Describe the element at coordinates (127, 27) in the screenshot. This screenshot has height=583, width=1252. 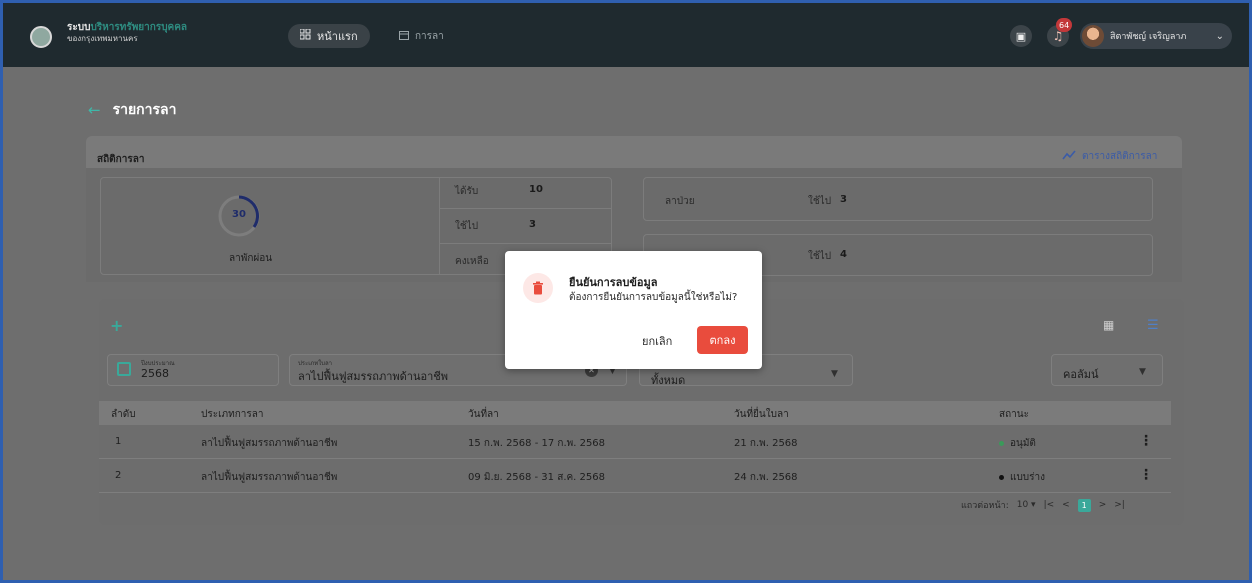
I see `brand-title: ระบบบริหารทรัพยากรบุคคล` at that location.